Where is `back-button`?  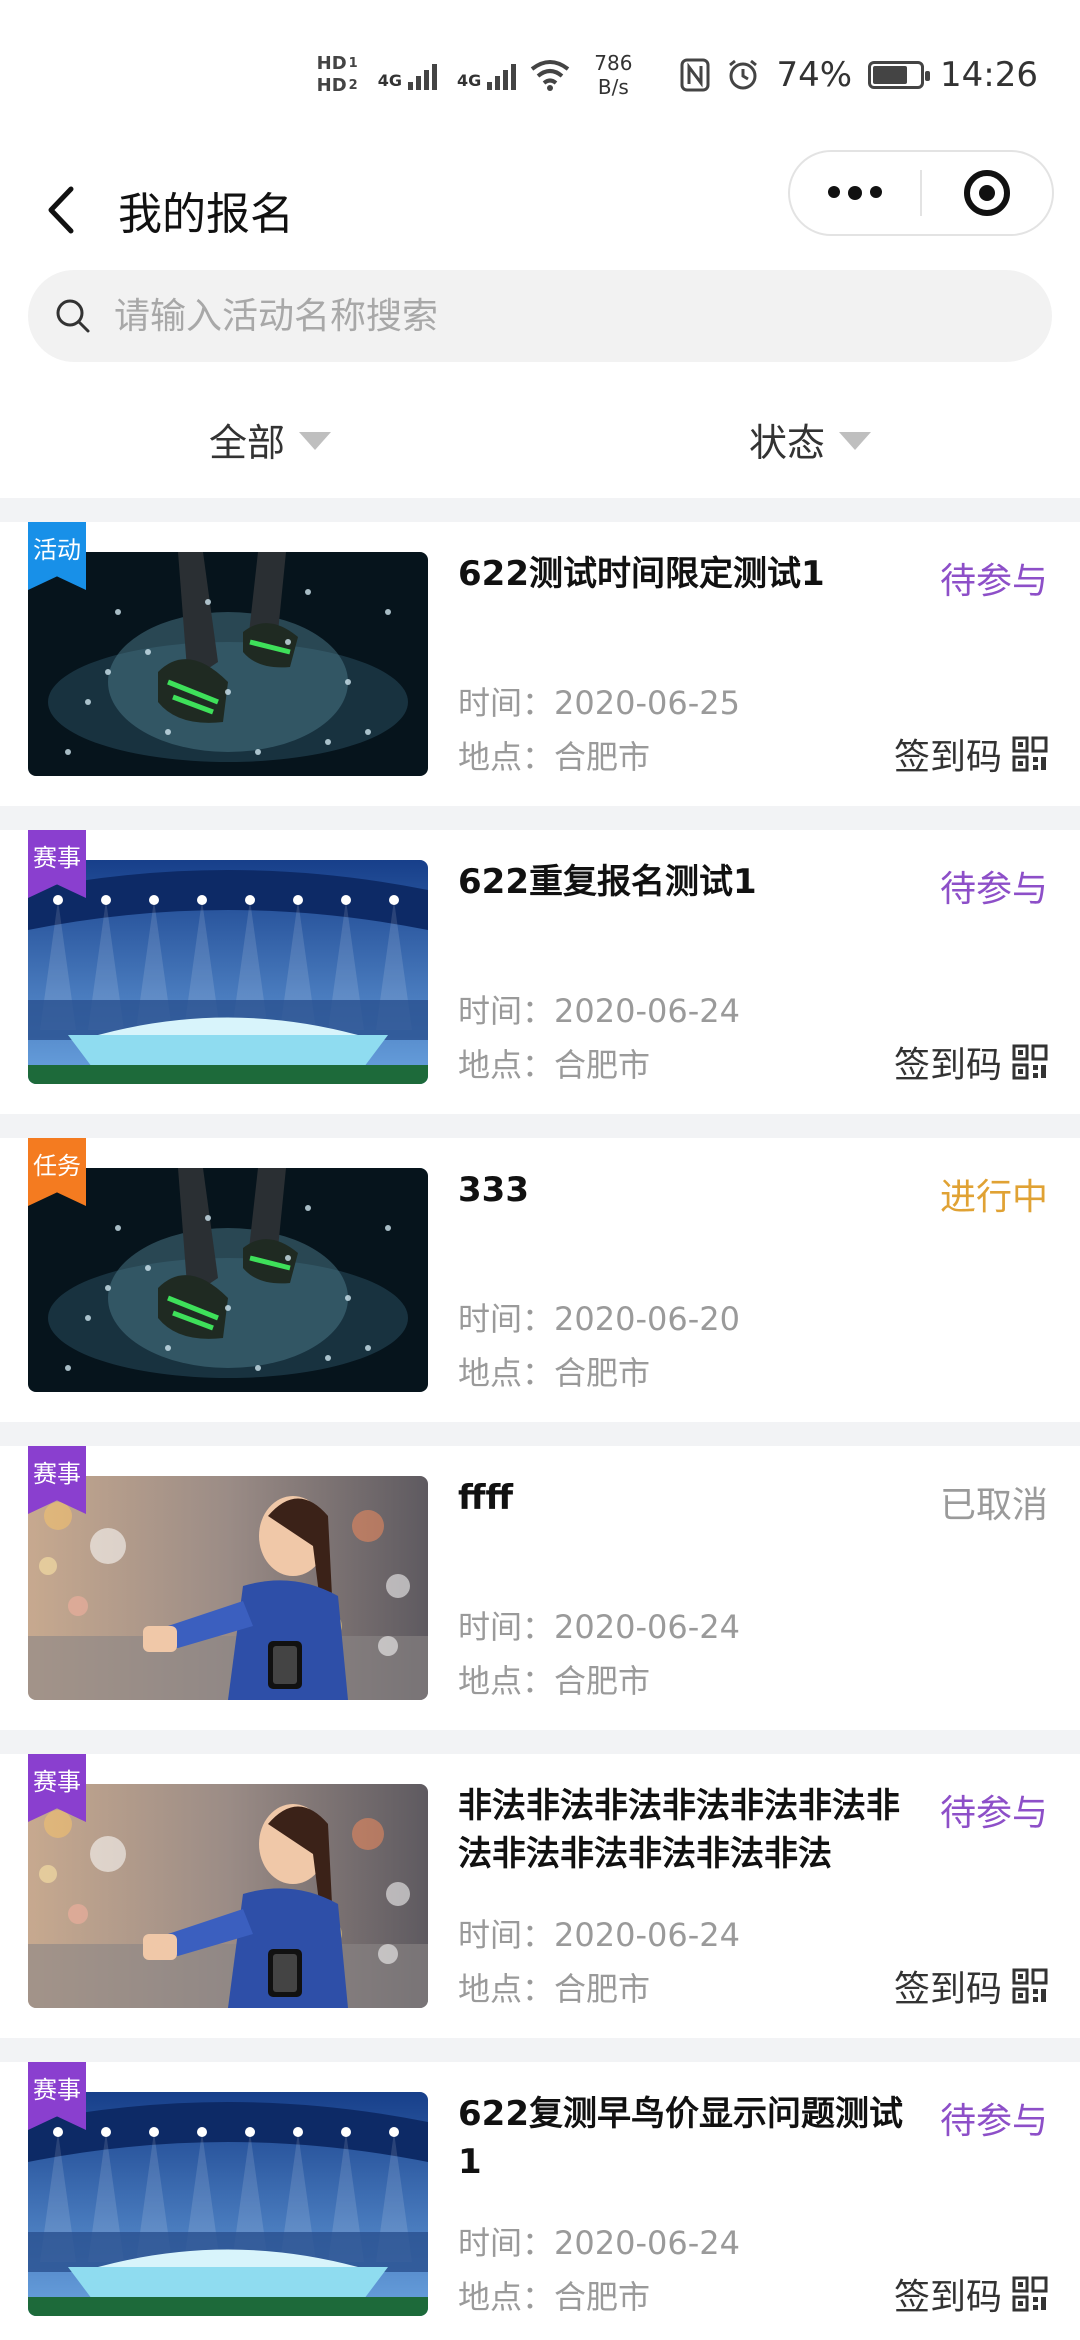 back-button is located at coordinates (60, 210).